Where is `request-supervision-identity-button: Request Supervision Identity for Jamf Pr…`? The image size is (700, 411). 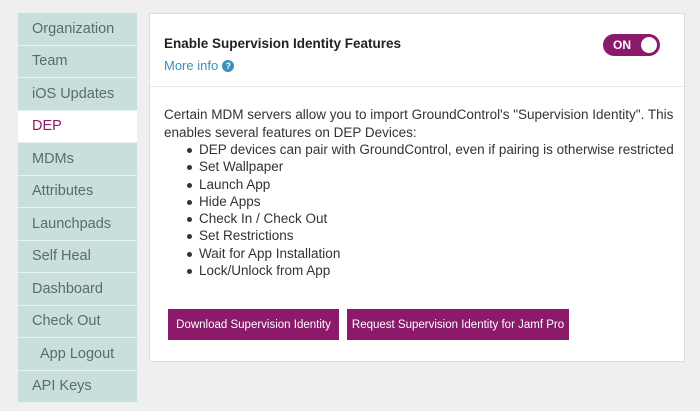
request-supervision-identity-button: Request Supervision Identity for Jamf Pr… is located at coordinates (458, 324).